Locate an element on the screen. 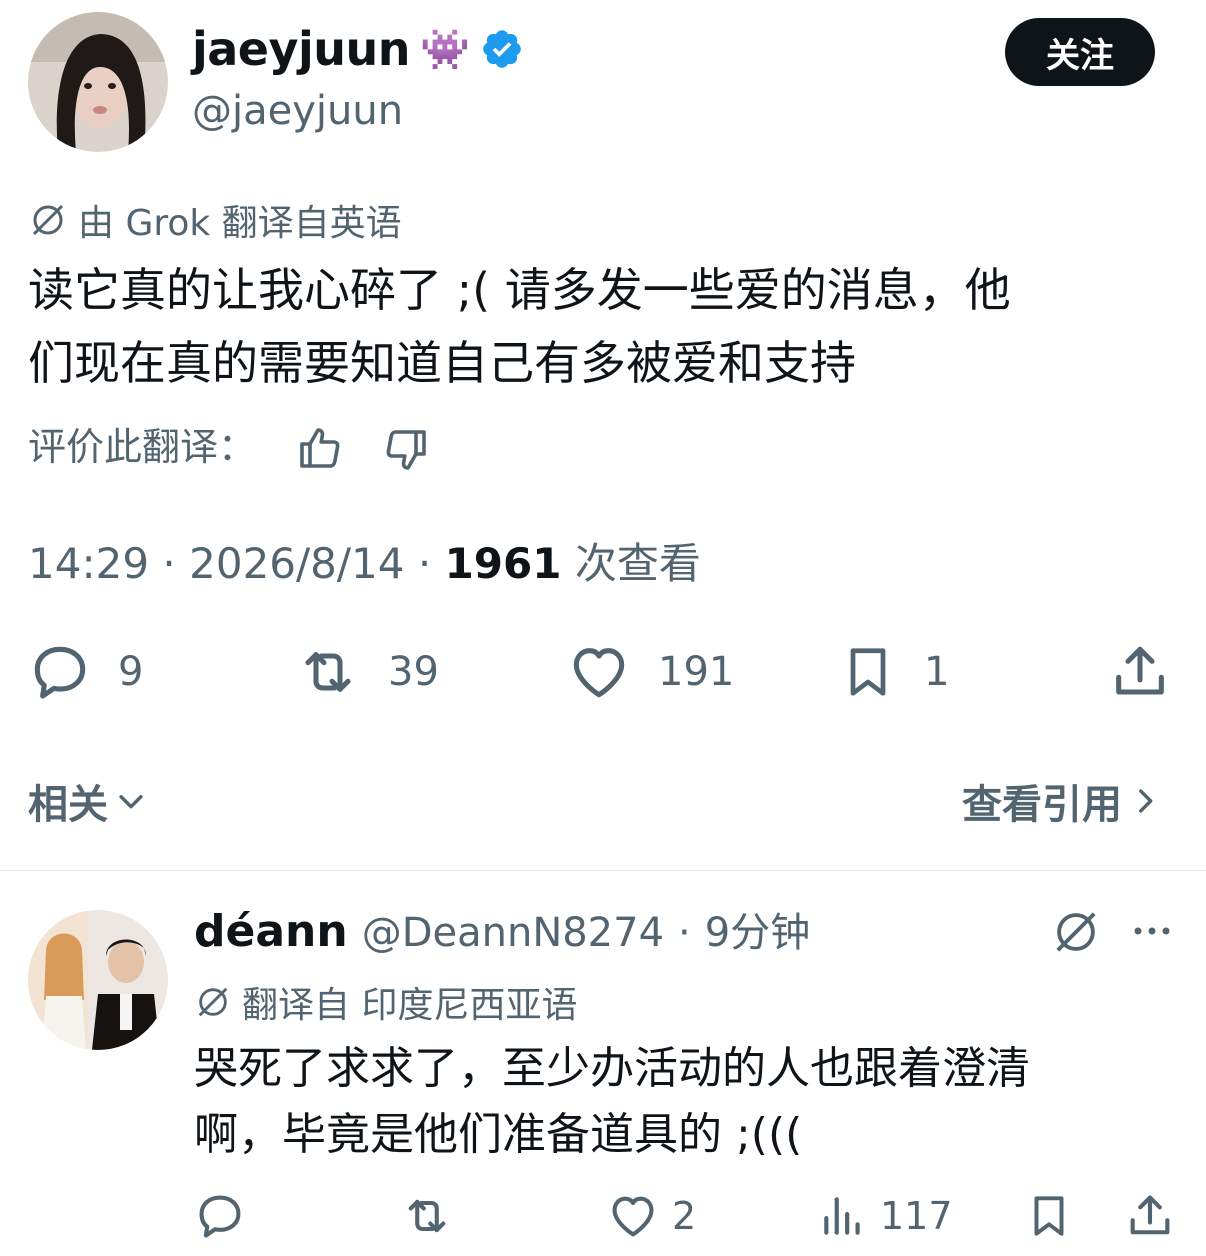  follow-button: 关注 is located at coordinates (1080, 52).